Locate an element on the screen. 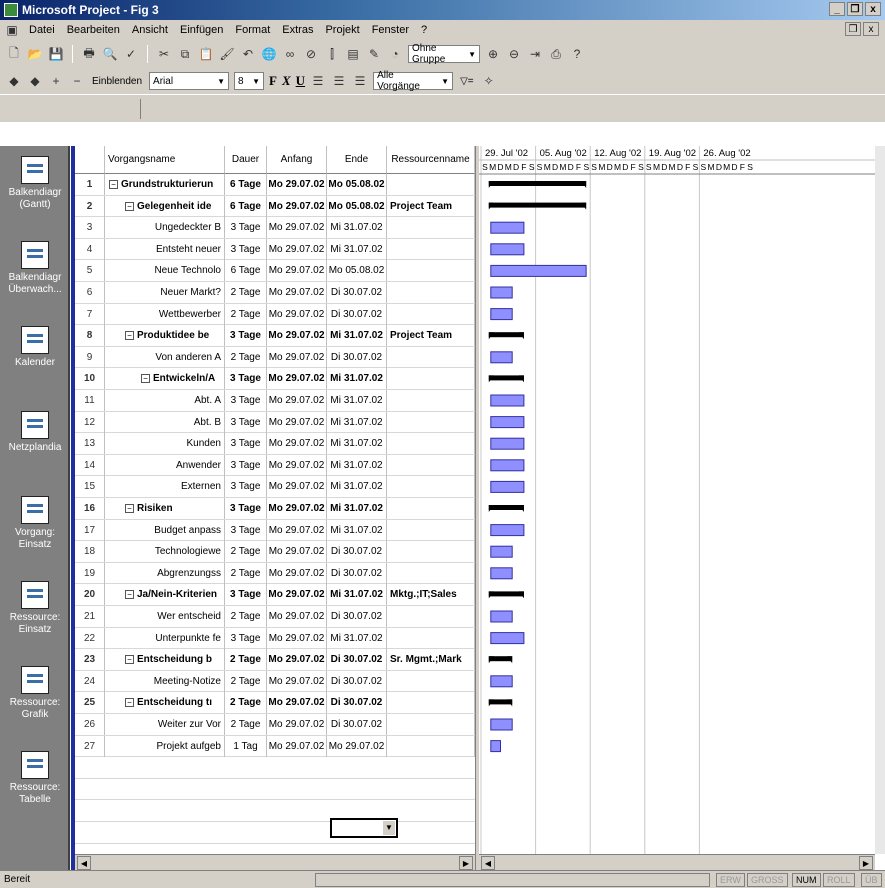 Image resolution: width=885 pixels, height=888 pixels. doc-close-button: x is located at coordinates (871, 29).